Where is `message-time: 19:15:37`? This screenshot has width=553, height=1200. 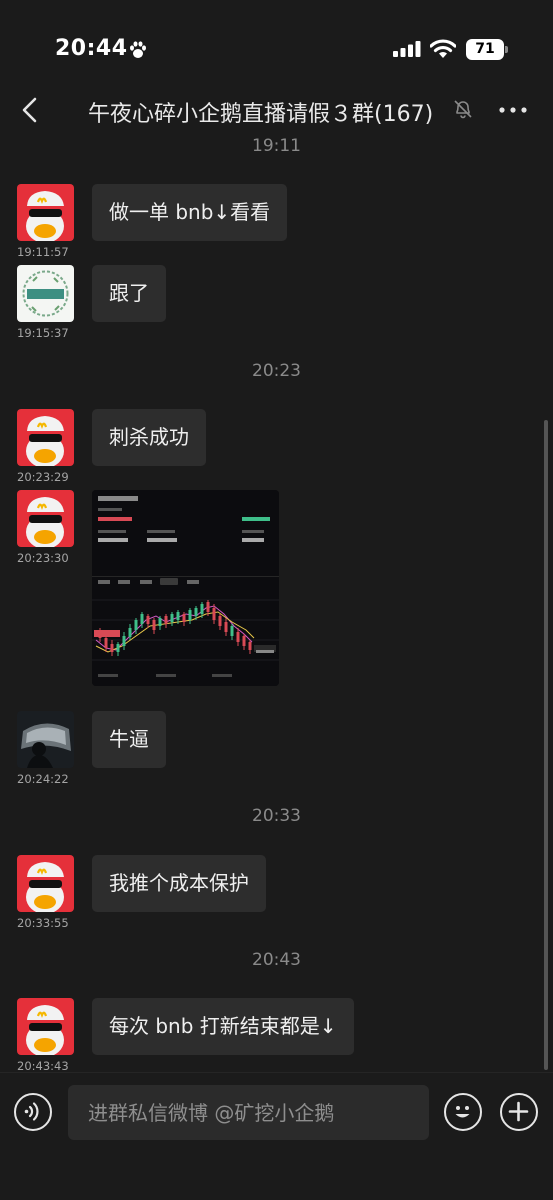 message-time: 19:15:37 is located at coordinates (43, 333).